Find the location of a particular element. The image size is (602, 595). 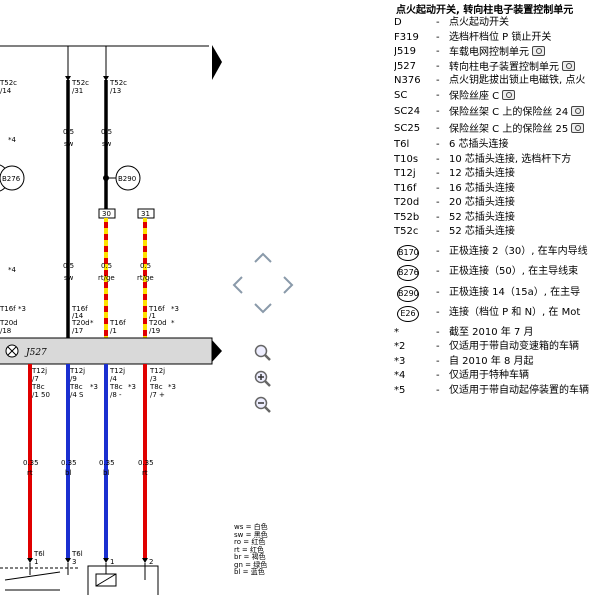

pan-left-button is located at coordinates (238, 285).